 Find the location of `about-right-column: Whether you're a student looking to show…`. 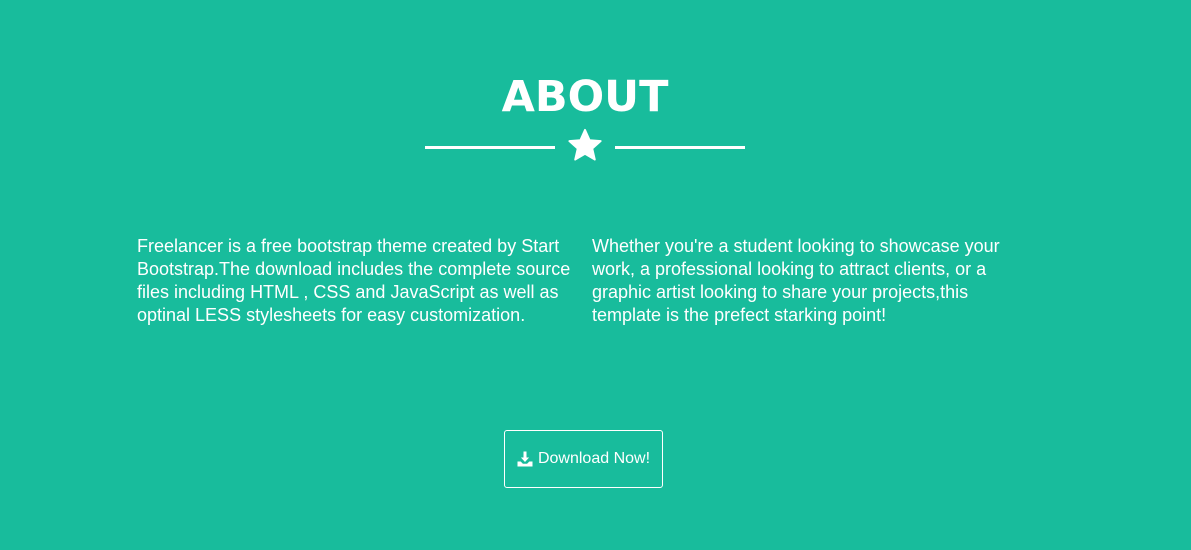

about-right-column: Whether you're a student looking to show… is located at coordinates (812, 281).